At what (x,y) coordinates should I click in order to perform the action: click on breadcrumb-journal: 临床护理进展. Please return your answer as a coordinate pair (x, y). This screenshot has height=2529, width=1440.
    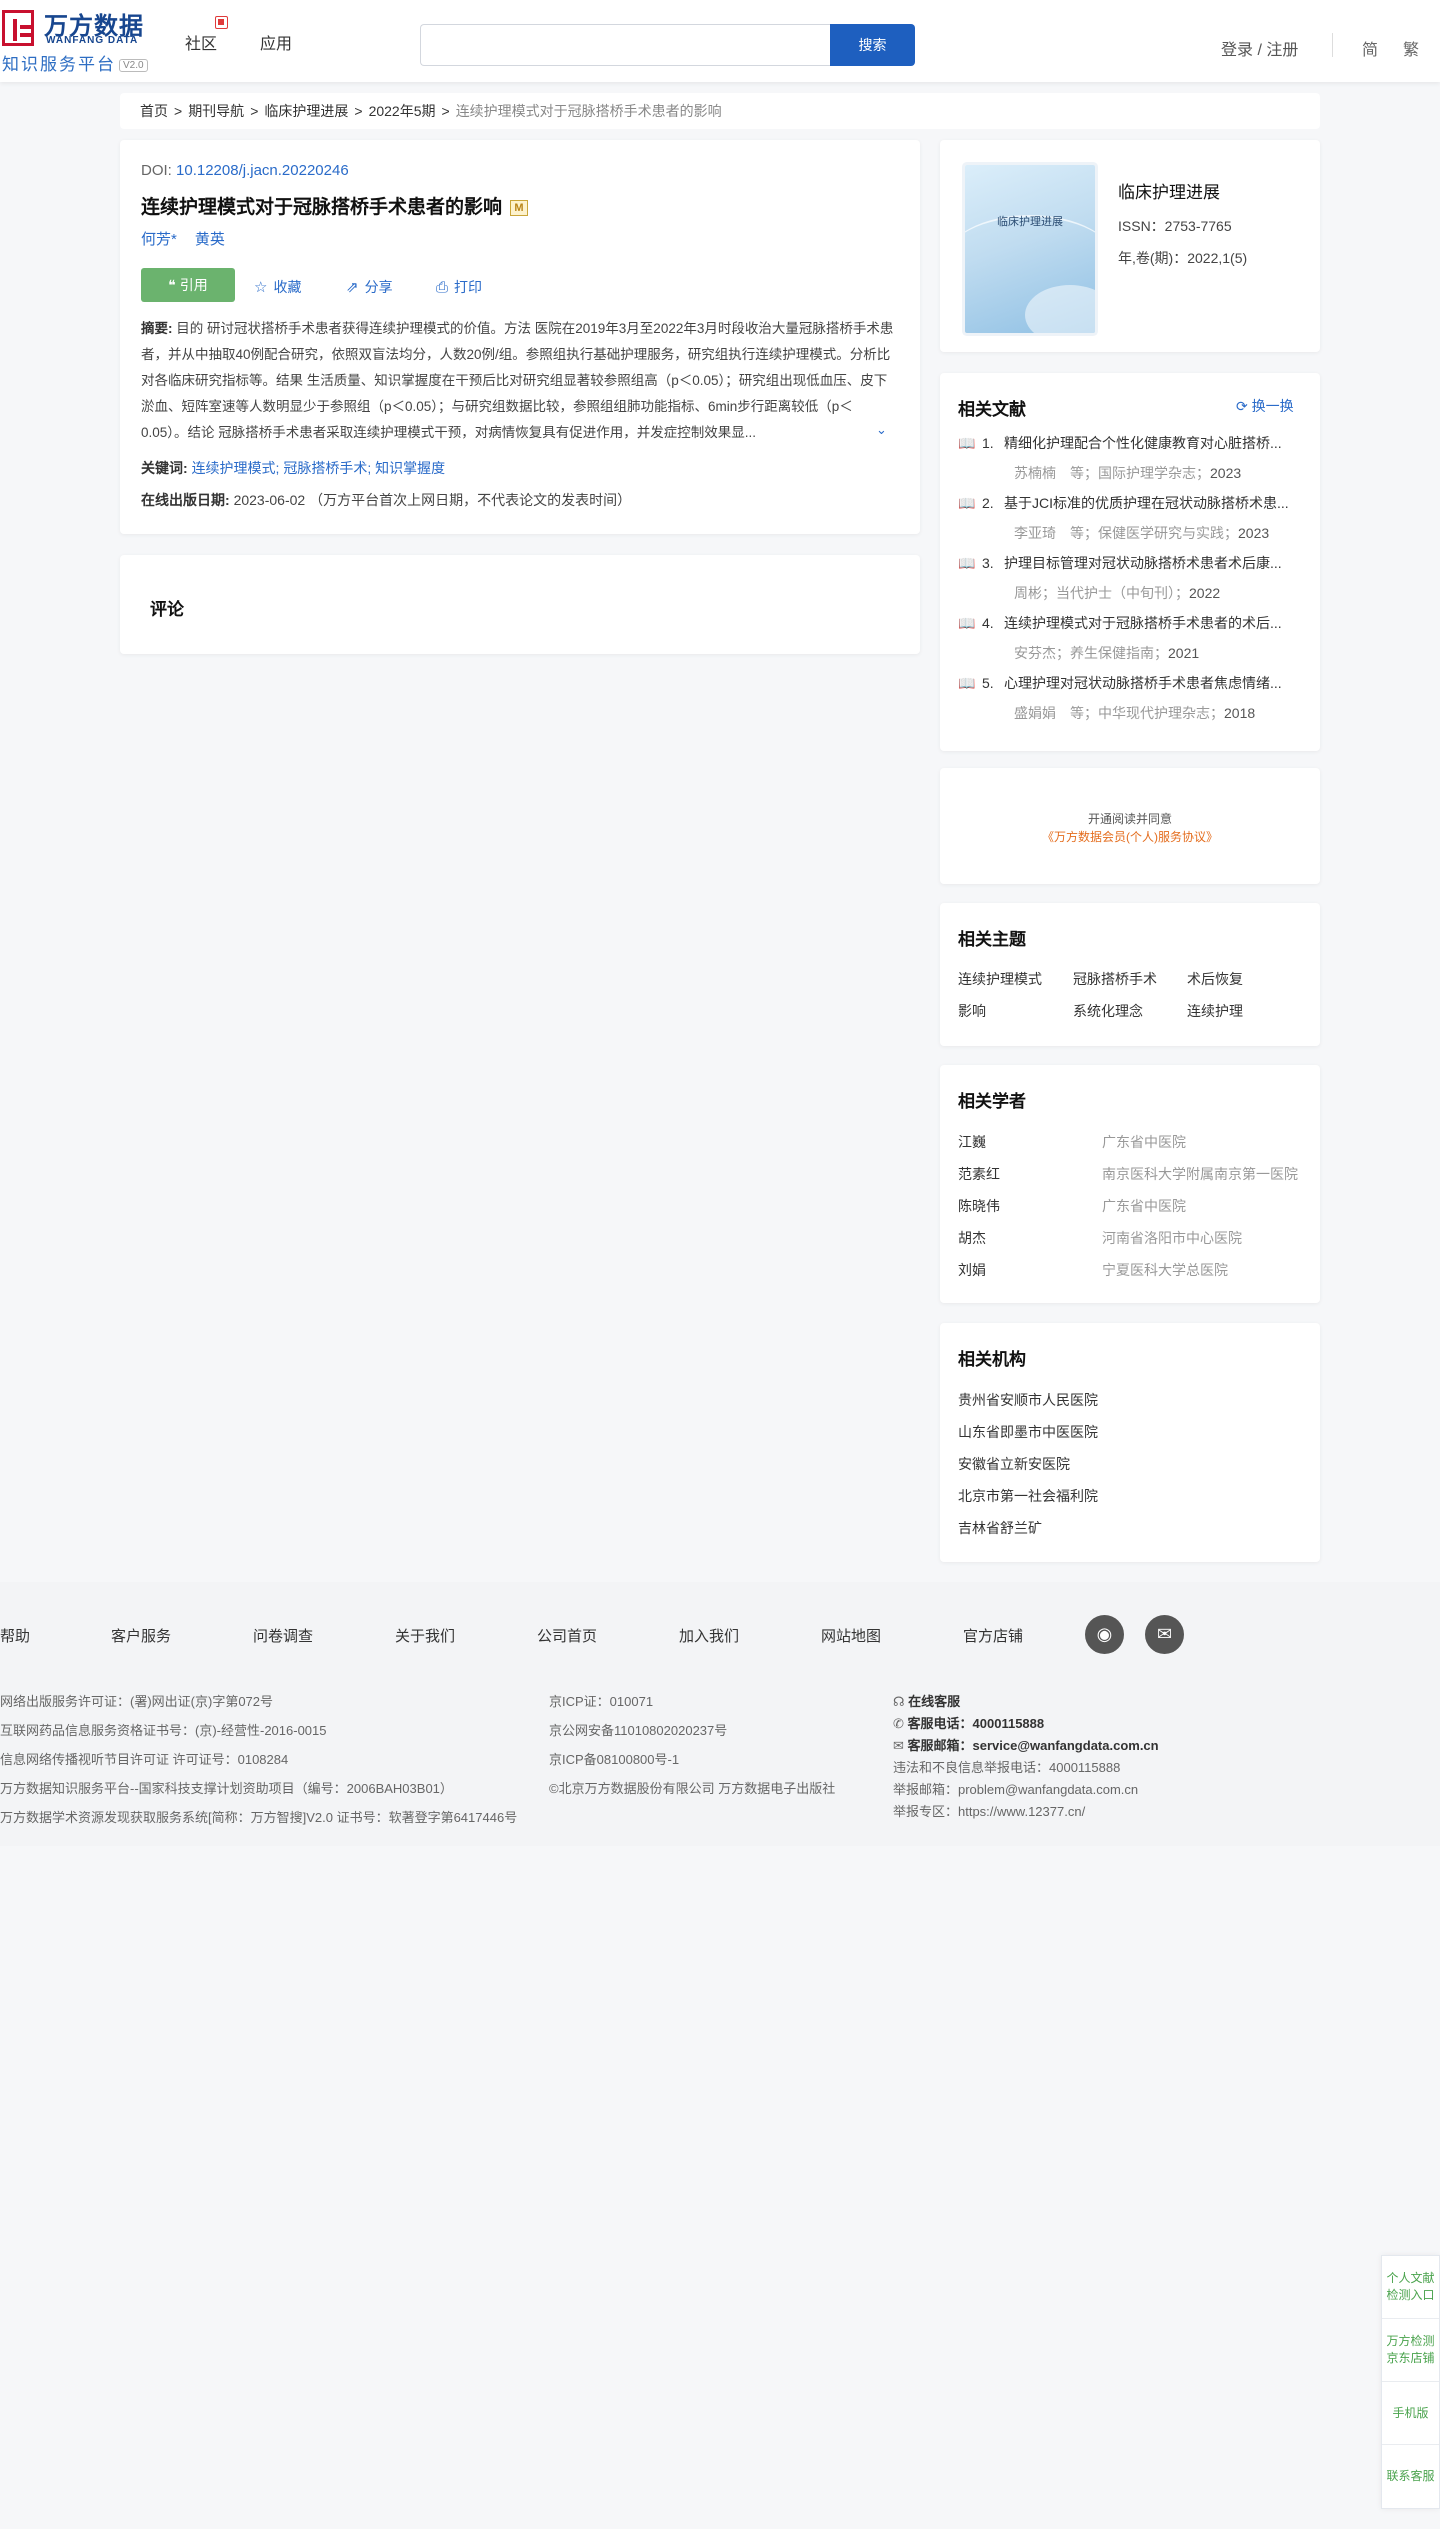
    Looking at the image, I should click on (306, 111).